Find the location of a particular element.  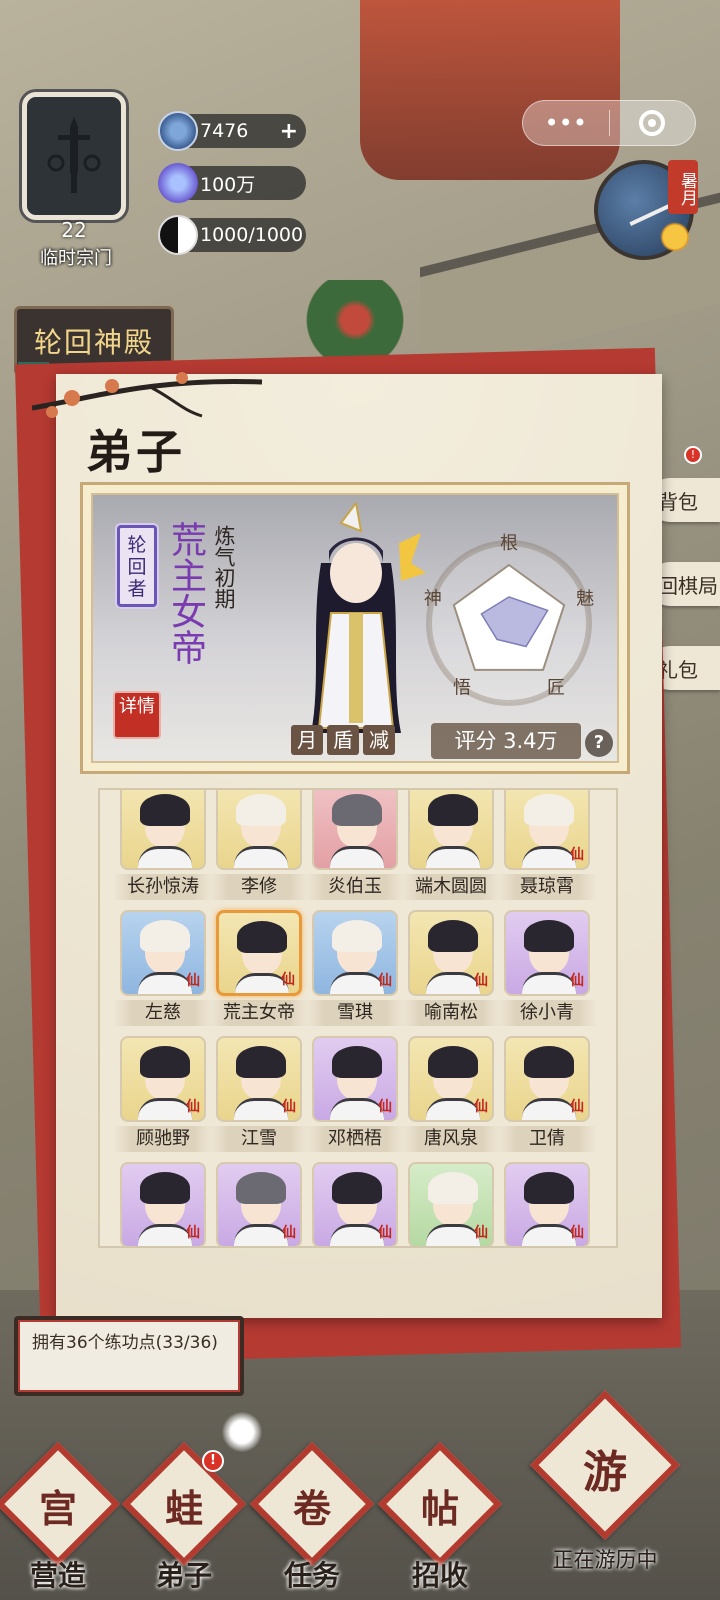

disciple-name: 喻南松 is located at coordinates (451, 1013).